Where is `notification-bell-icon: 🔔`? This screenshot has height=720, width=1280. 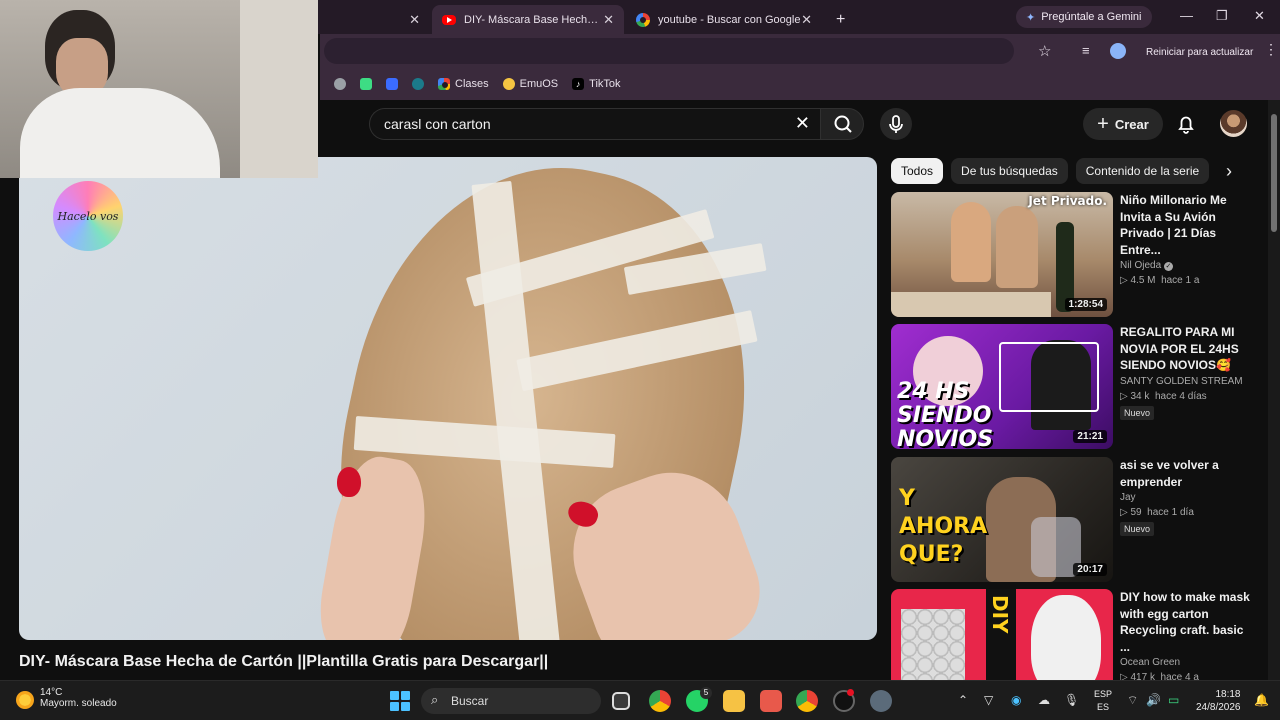 notification-bell-icon: 🔔 is located at coordinates (1261, 700).